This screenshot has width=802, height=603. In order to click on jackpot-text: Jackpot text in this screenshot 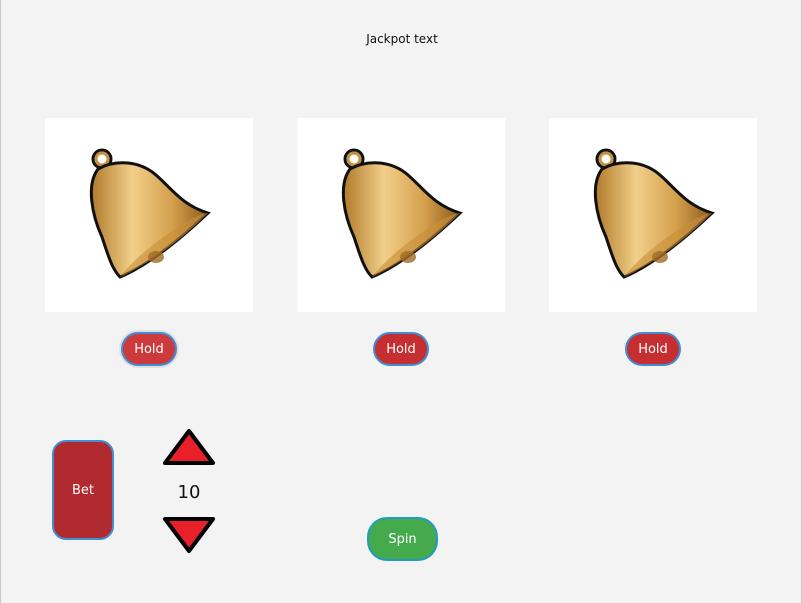, I will do `click(402, 39)`.